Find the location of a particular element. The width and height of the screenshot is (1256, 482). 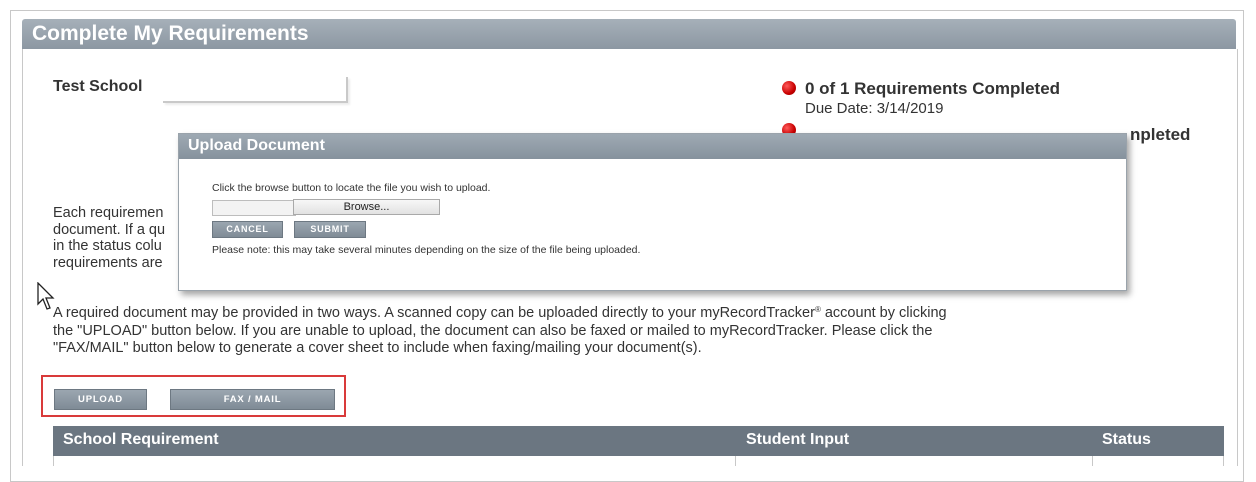

section-title: Complete My Requirements is located at coordinates (170, 33).